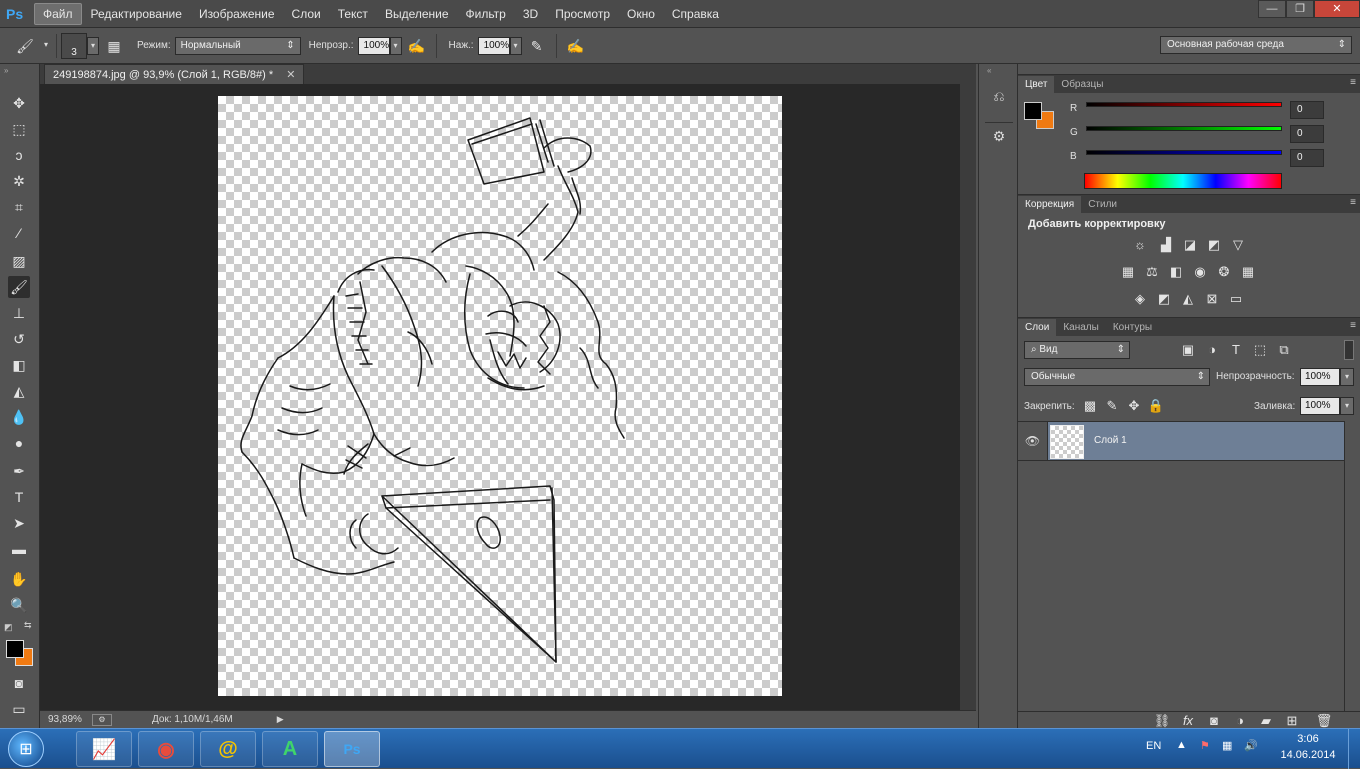 This screenshot has width=1360, height=769. I want to click on flow-arrow: ▾, so click(515, 45).